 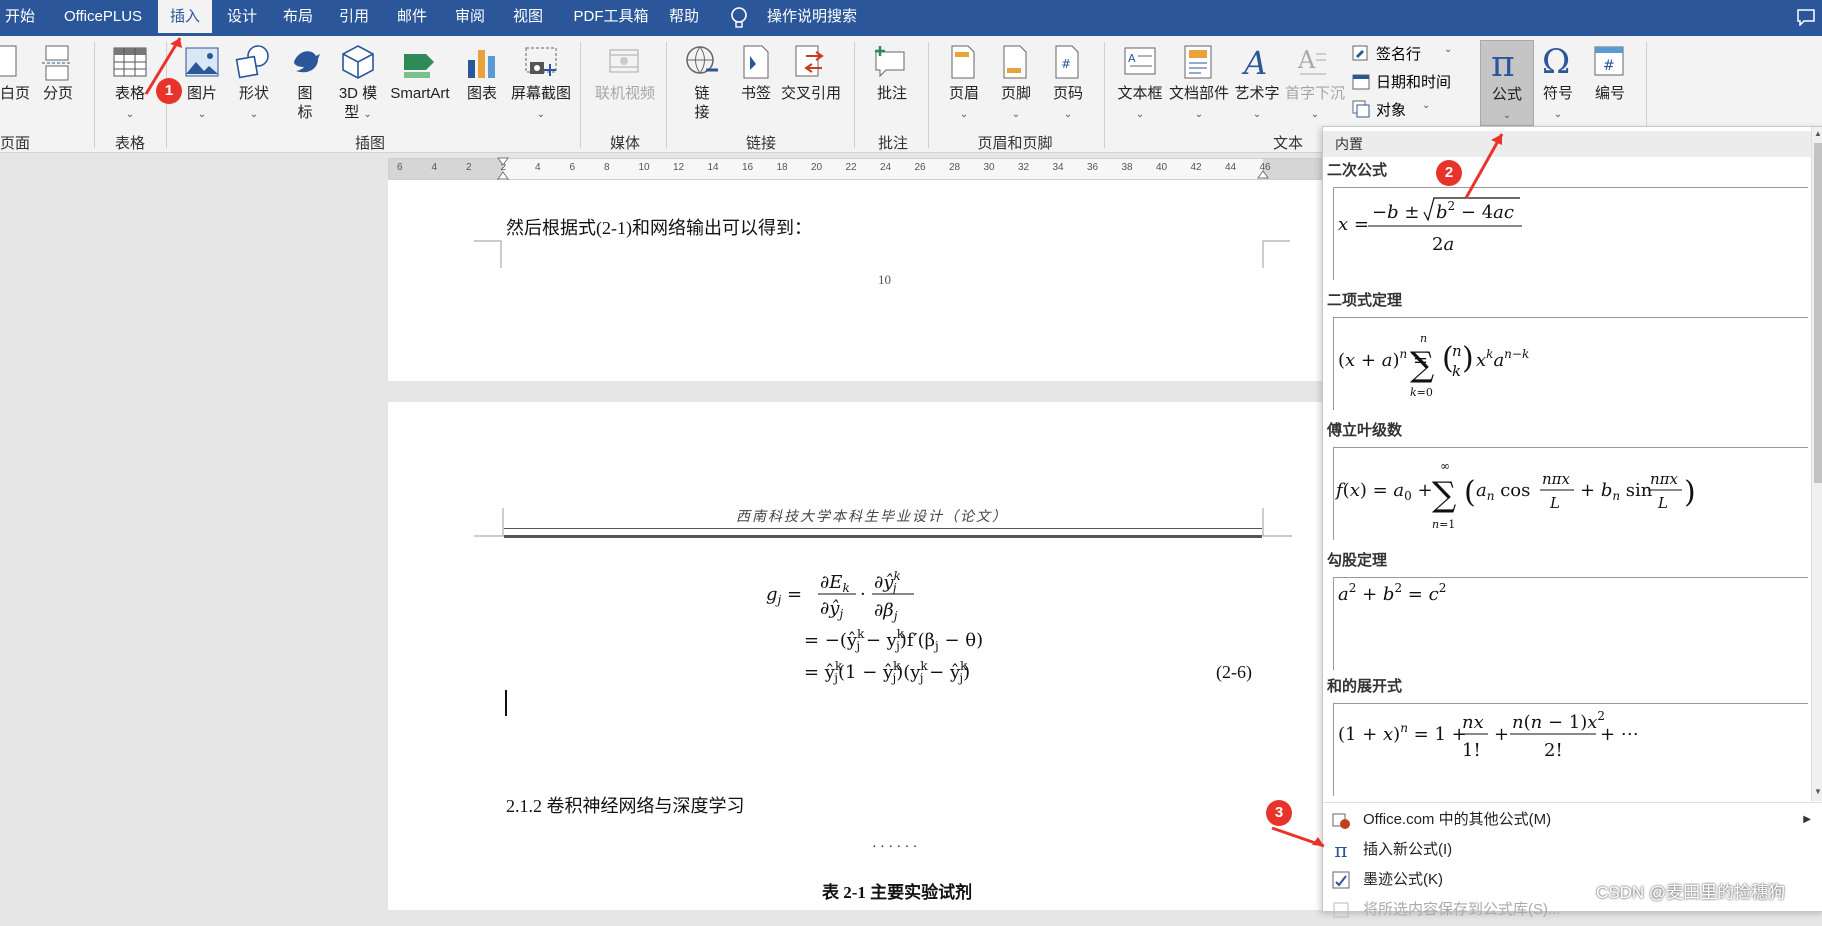 What do you see at coordinates (20, 18) in the screenshot?
I see `tab-home: 开始` at bounding box center [20, 18].